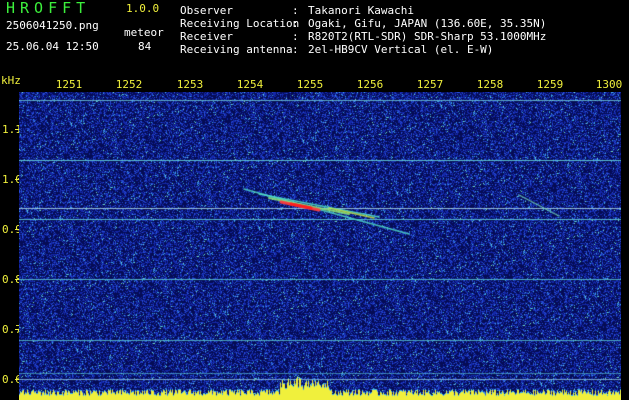 The width and height of the screenshot is (629, 400). What do you see at coordinates (609, 84) in the screenshot?
I see `x-tick-label: 1300` at bounding box center [609, 84].